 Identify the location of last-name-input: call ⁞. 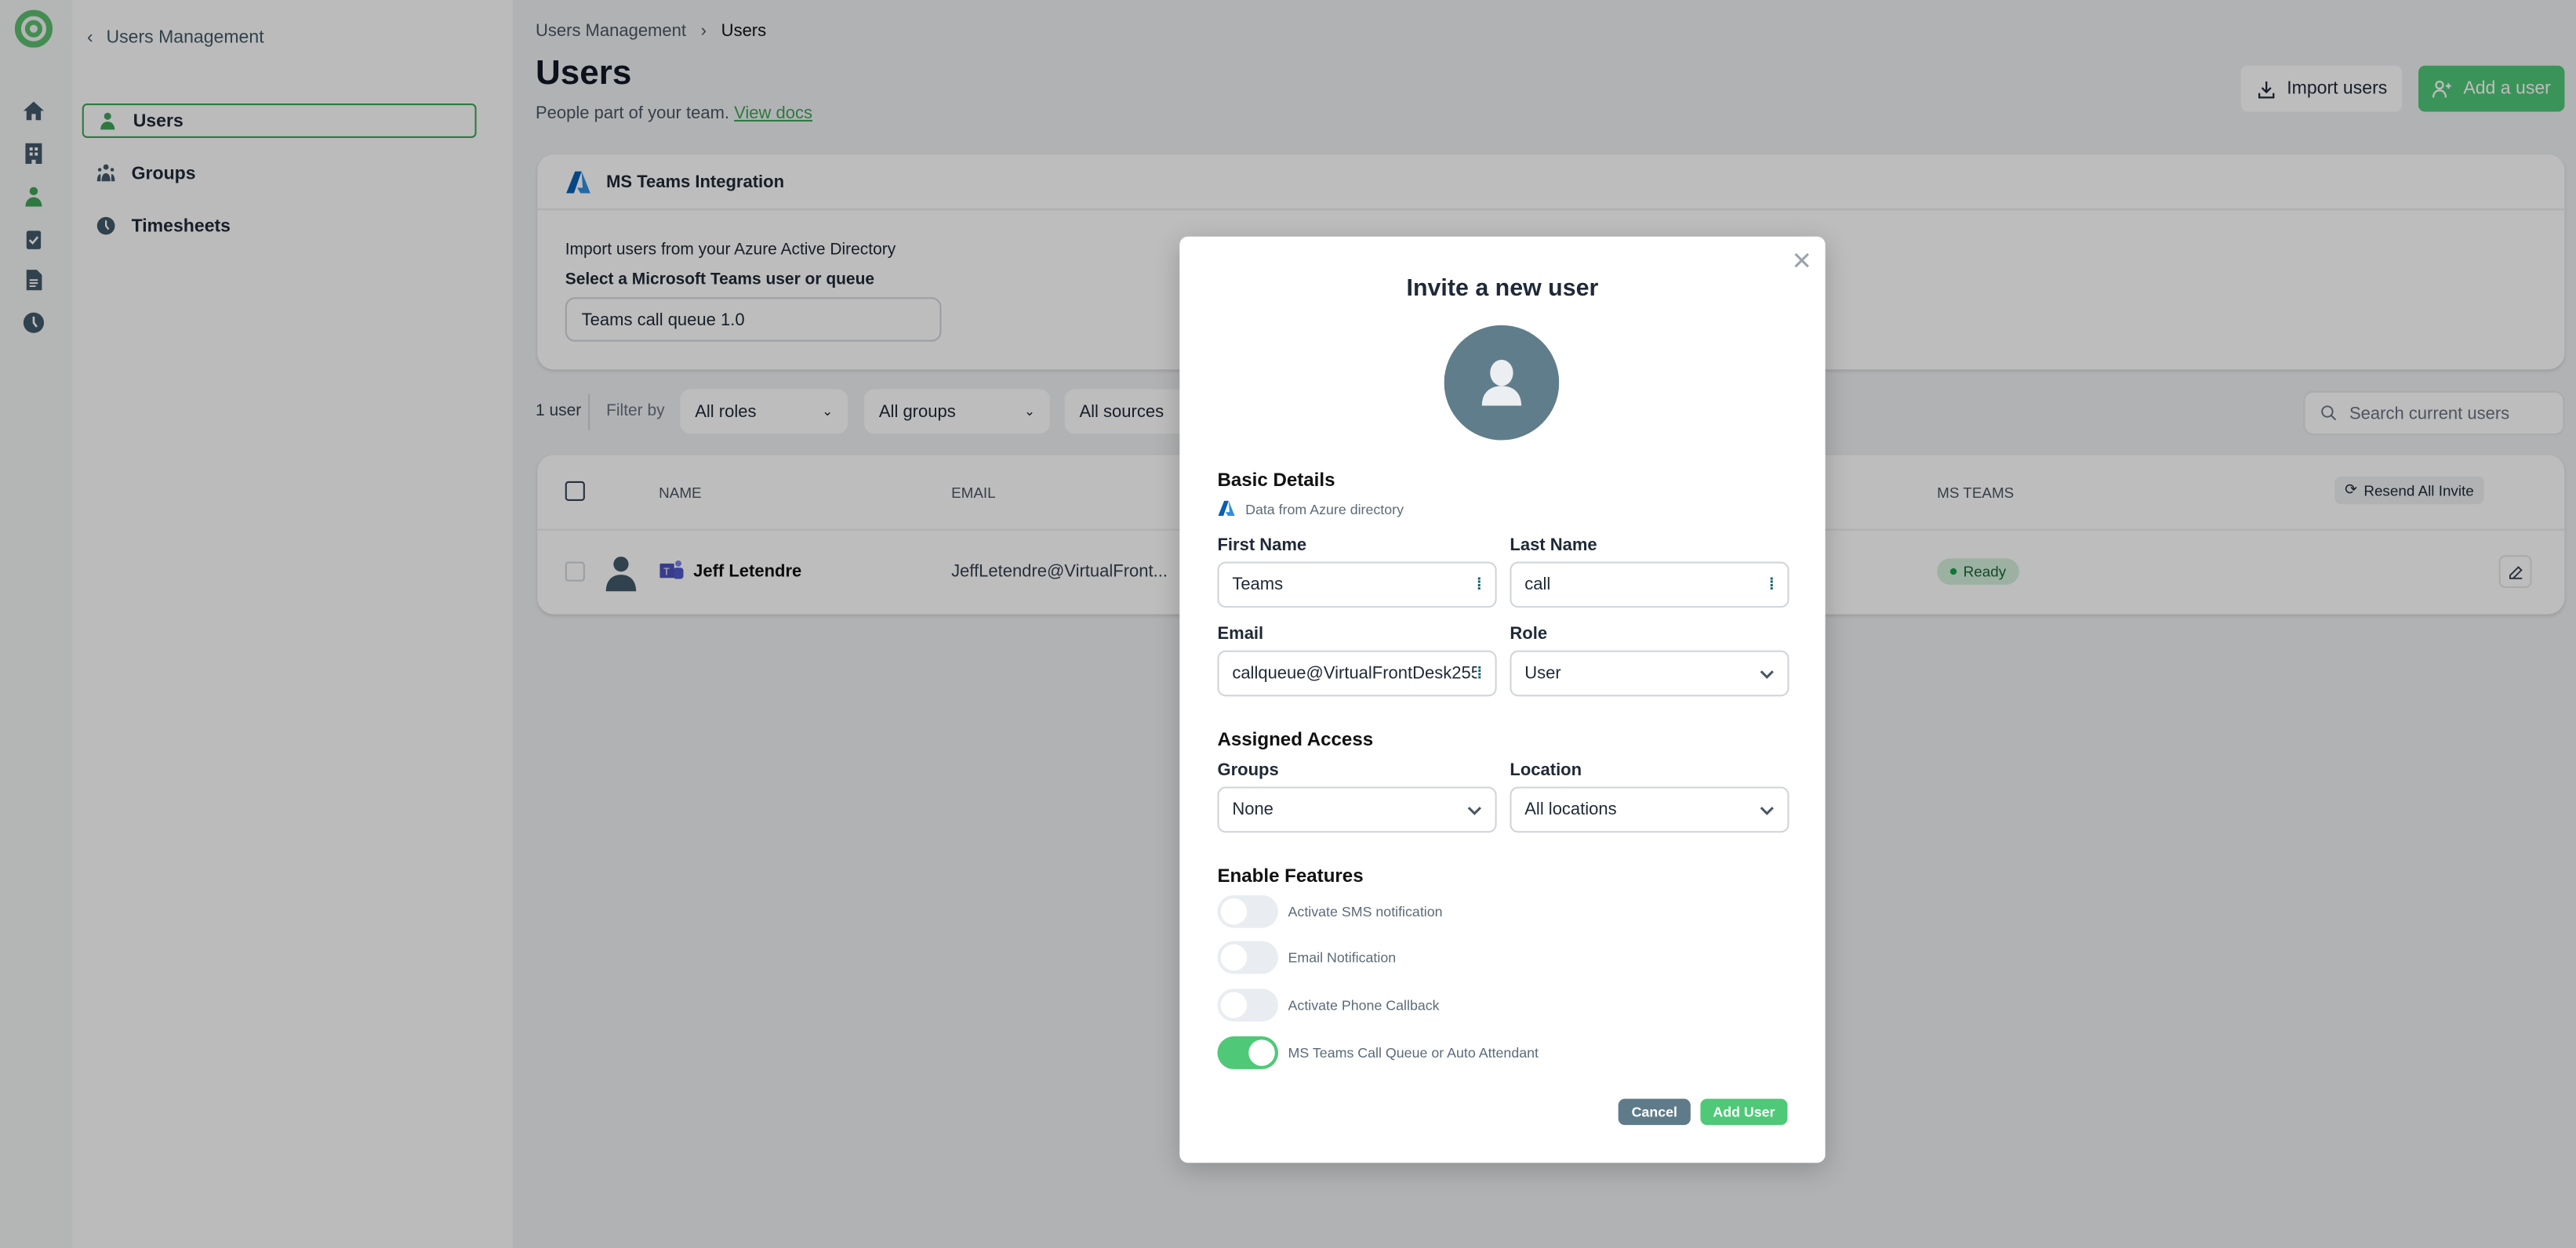
(1649, 584).